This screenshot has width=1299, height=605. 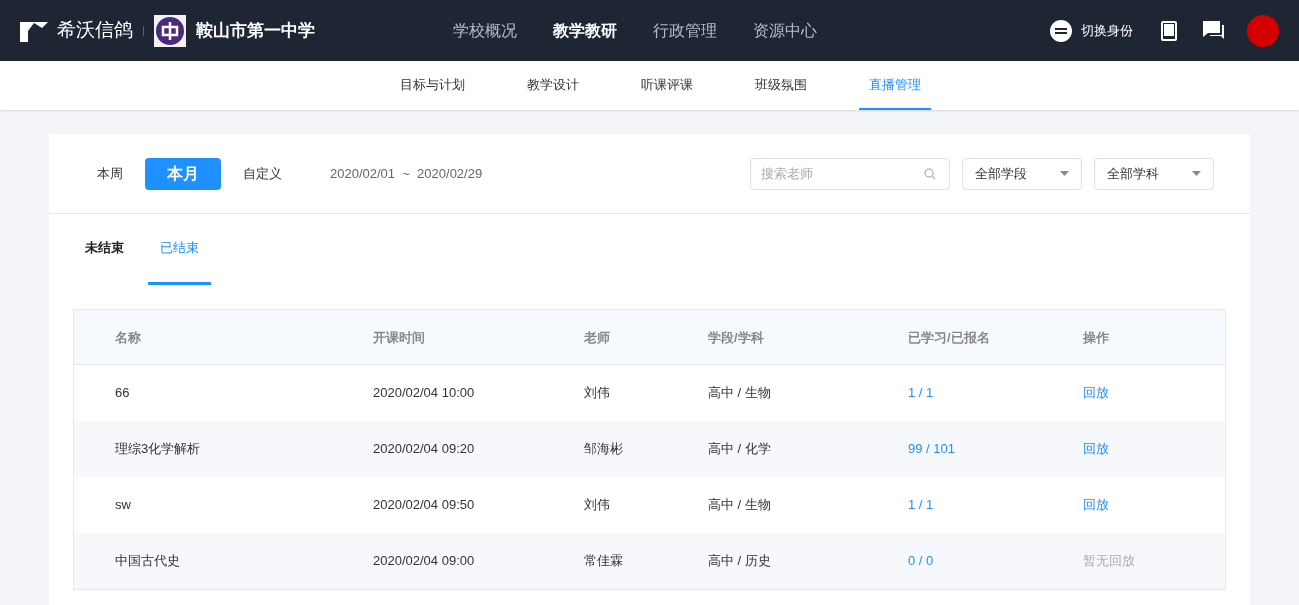 I want to click on search-field: 搜索老师, so click(x=850, y=173).